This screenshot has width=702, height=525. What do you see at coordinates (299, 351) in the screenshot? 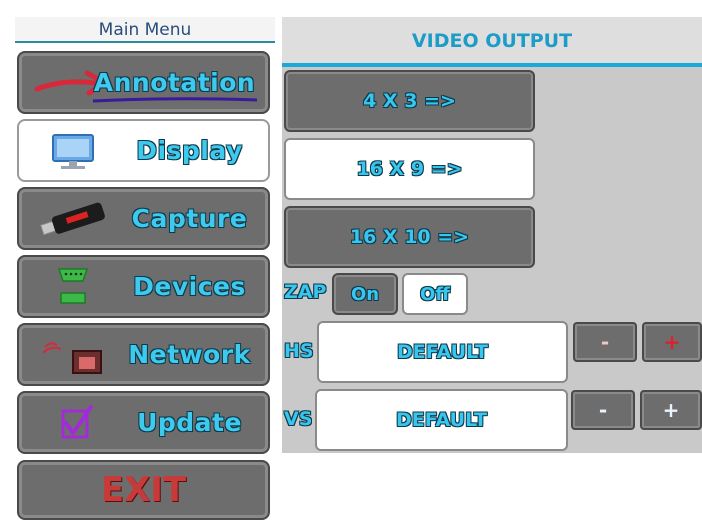
I see `hs-label: HS` at bounding box center [299, 351].